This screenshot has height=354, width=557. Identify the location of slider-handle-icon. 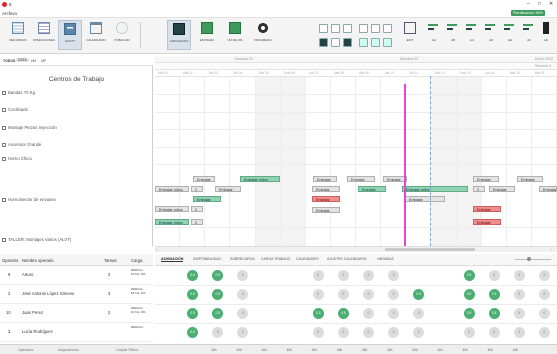
(529, 259).